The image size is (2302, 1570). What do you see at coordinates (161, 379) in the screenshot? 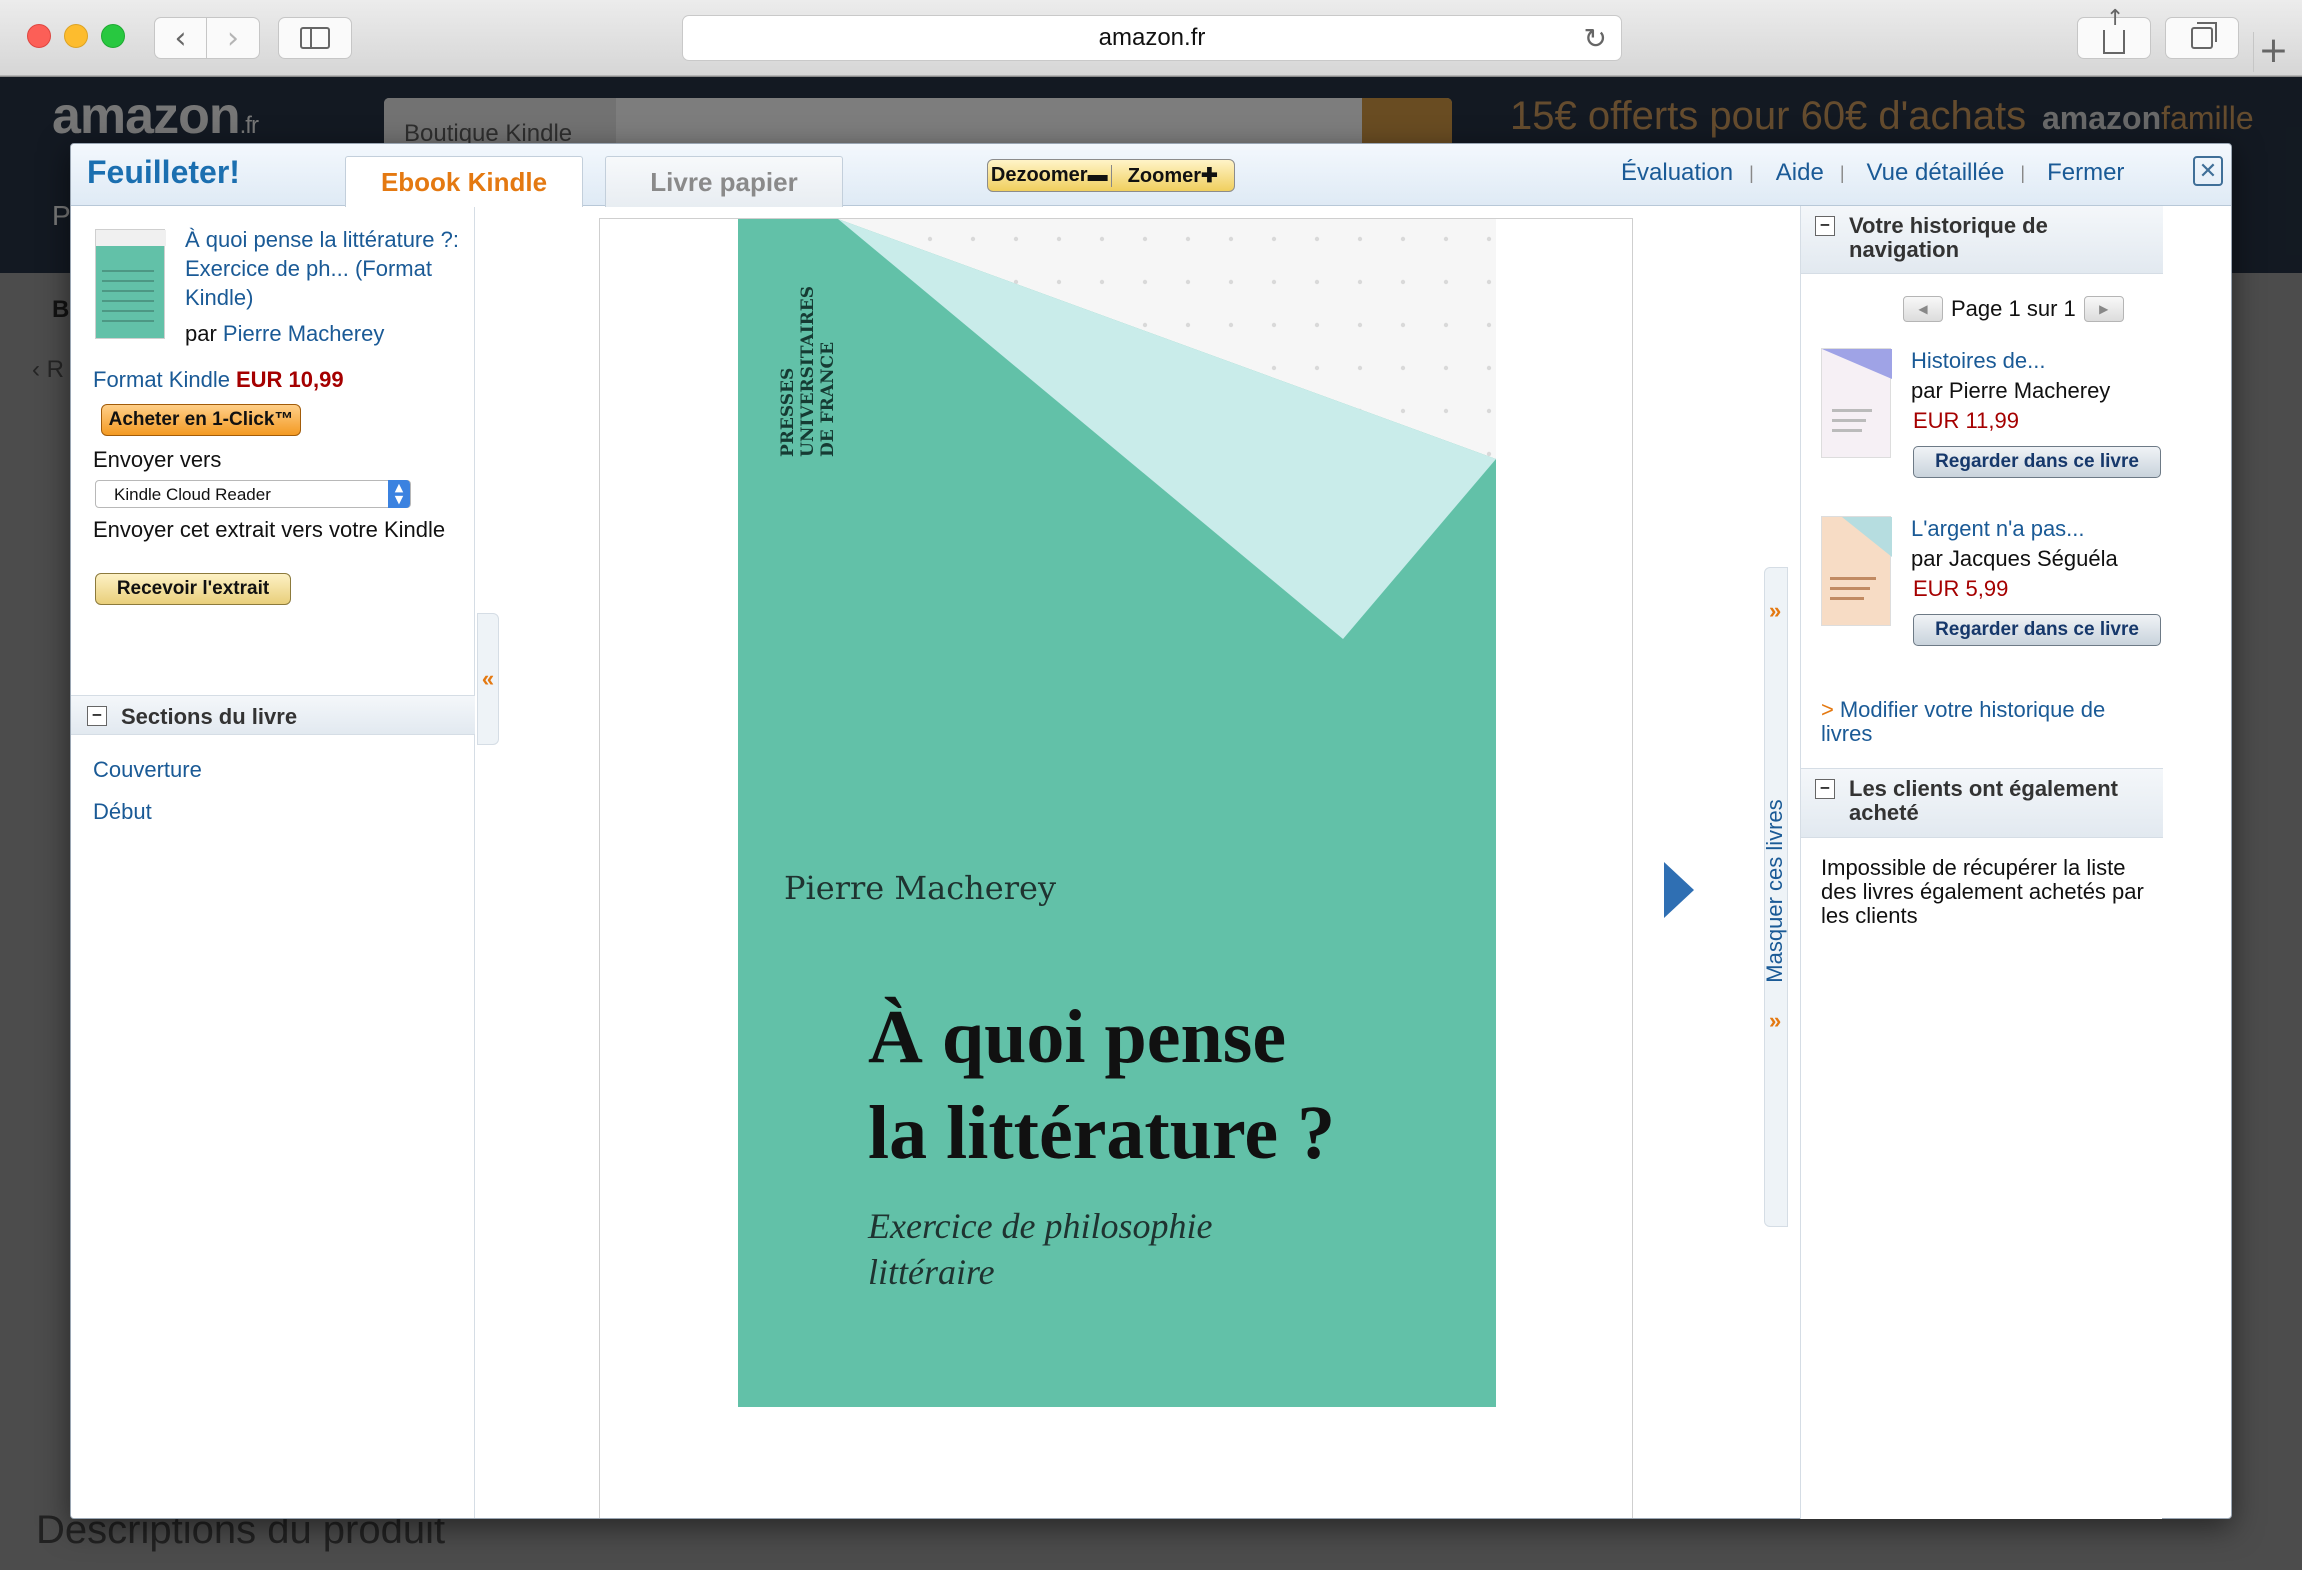
I see `format-label: Format Kindle` at bounding box center [161, 379].